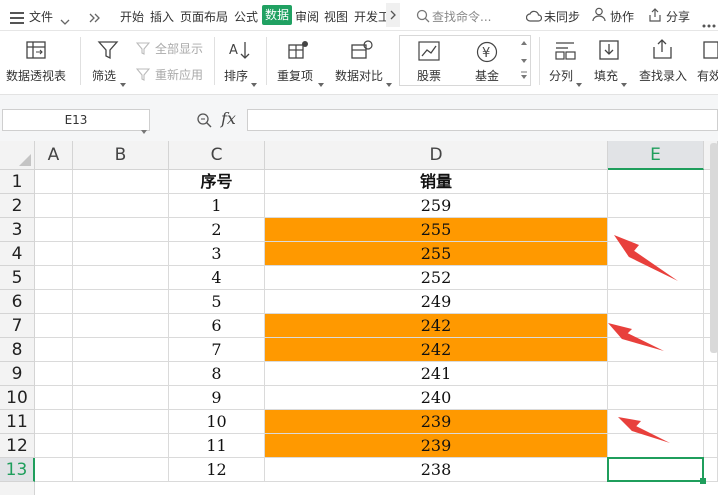  I want to click on tab-developer: 开发工, so click(370, 16).